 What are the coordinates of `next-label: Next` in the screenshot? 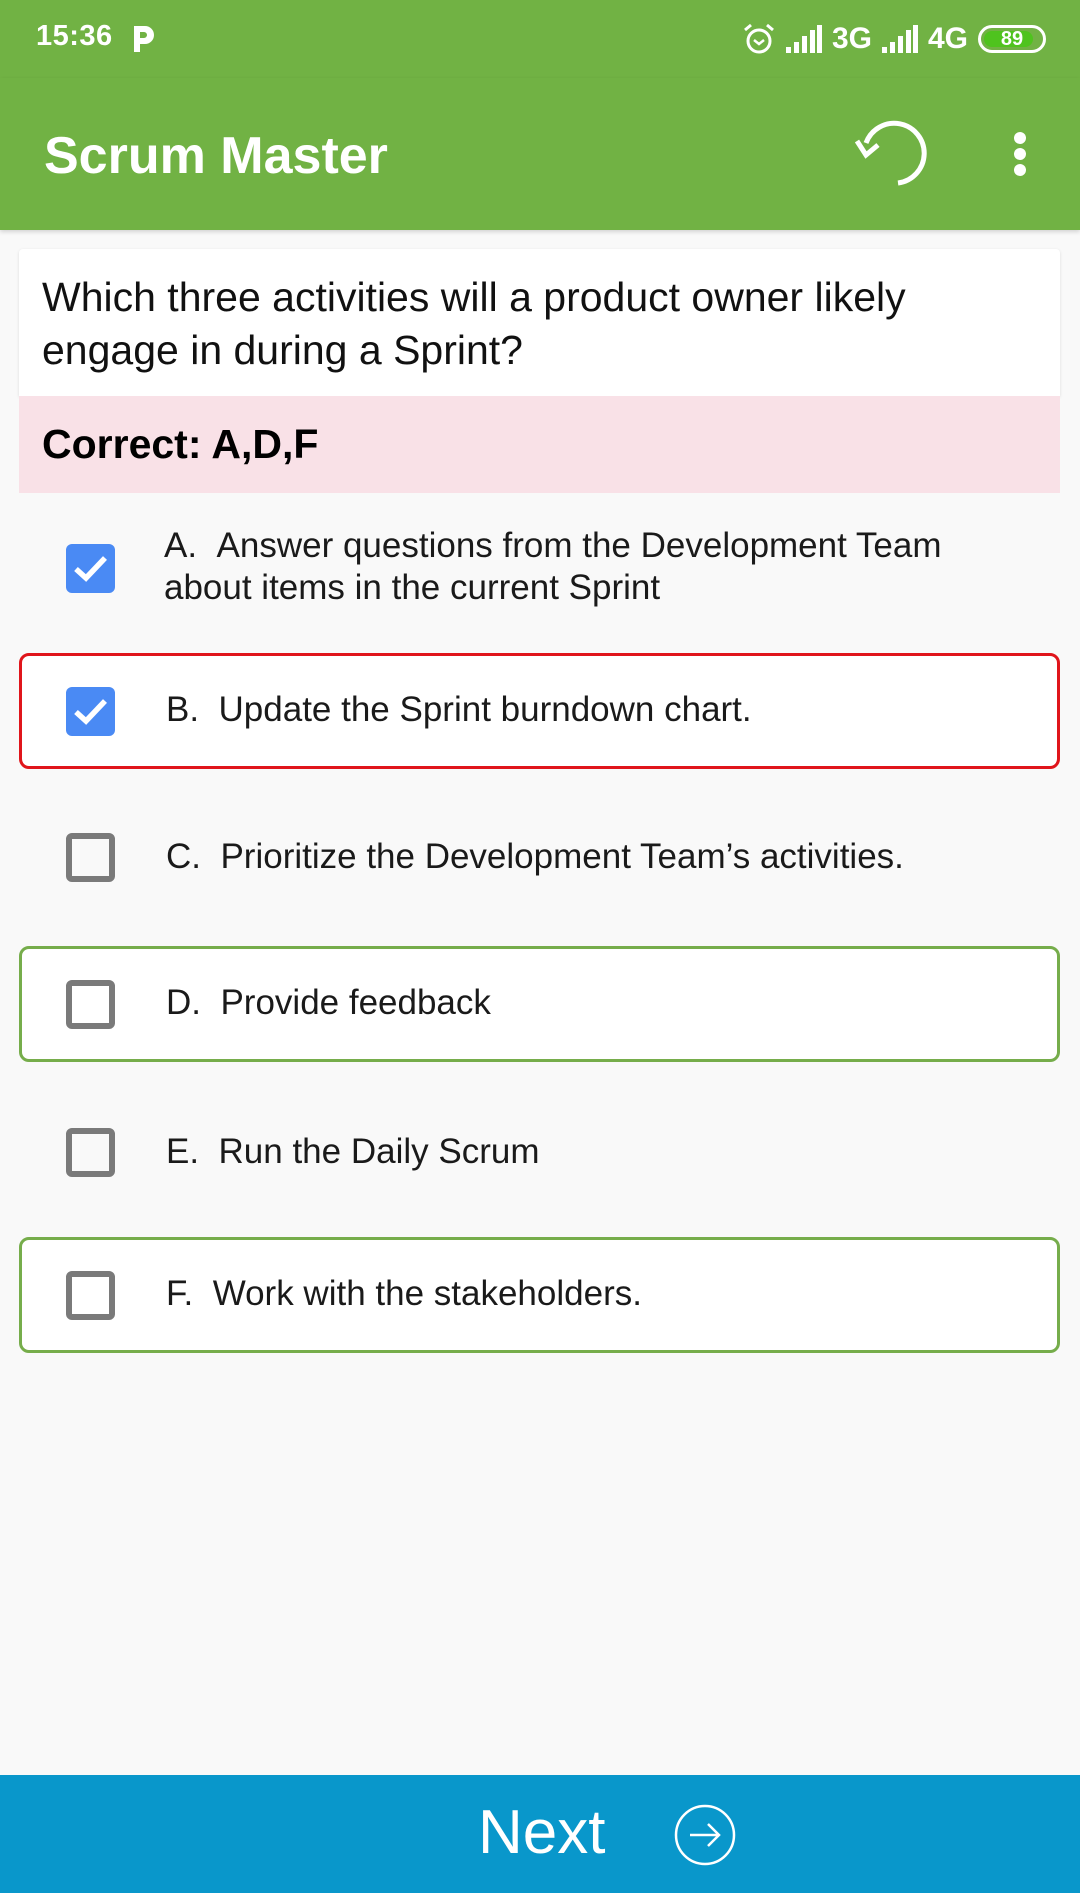 It's located at (542, 1832).